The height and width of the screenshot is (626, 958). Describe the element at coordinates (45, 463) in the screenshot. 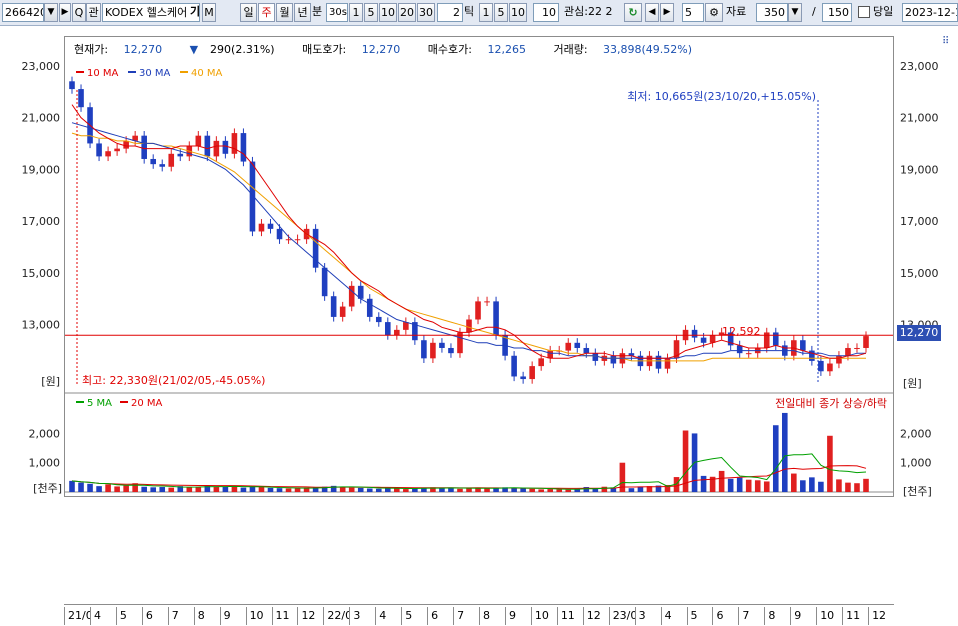

I see `volume-tick-left: 1,000` at that location.